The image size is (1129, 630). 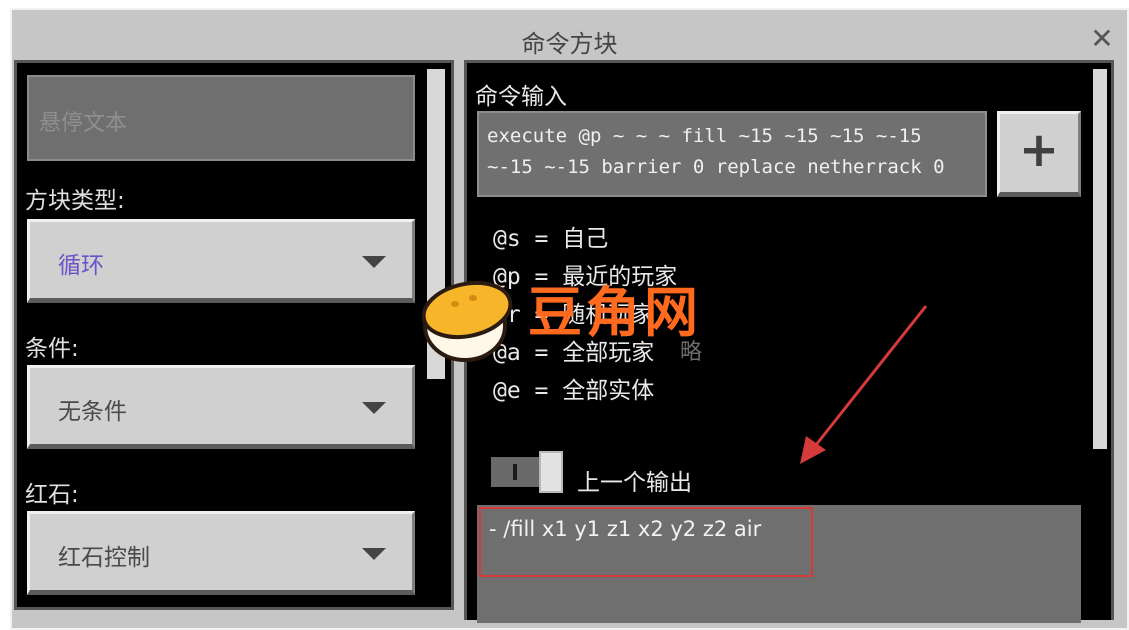 What do you see at coordinates (691, 352) in the screenshot?
I see `watermark-sub: 略` at bounding box center [691, 352].